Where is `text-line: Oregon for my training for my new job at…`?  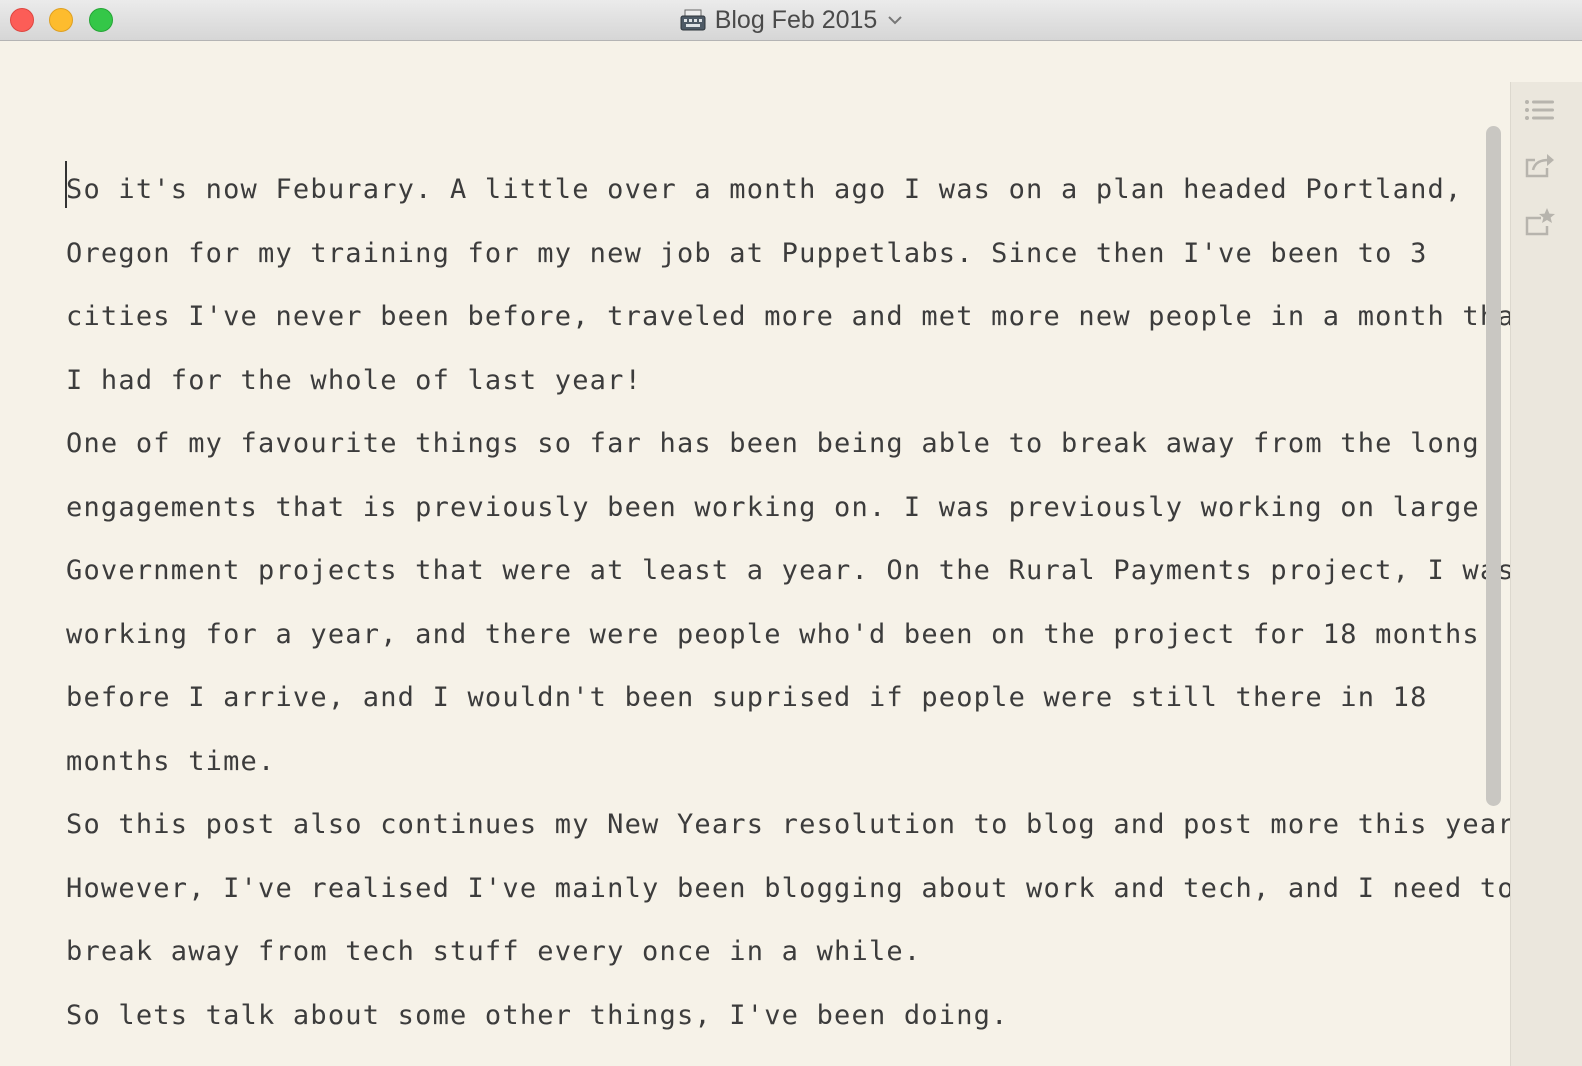
text-line: Oregon for my training for my new job at… is located at coordinates (747, 253).